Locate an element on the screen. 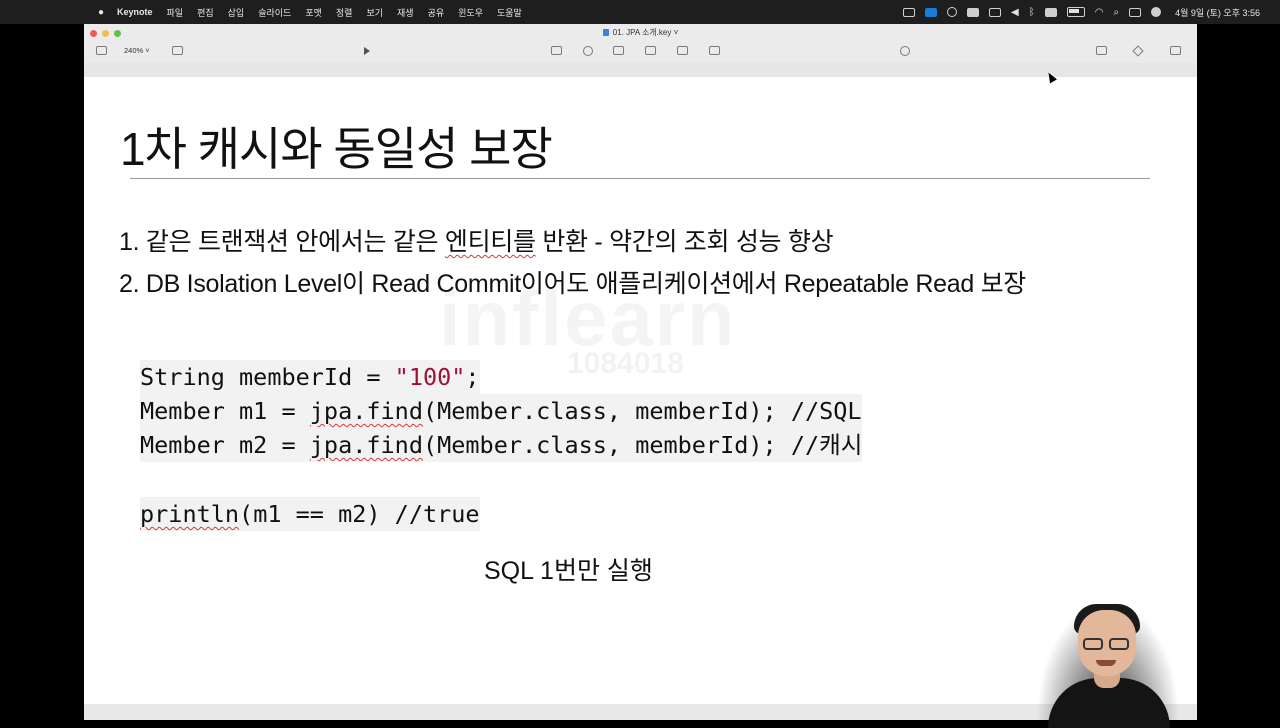 The width and height of the screenshot is (1280, 728). code-string-literal: "100" is located at coordinates (430, 377).